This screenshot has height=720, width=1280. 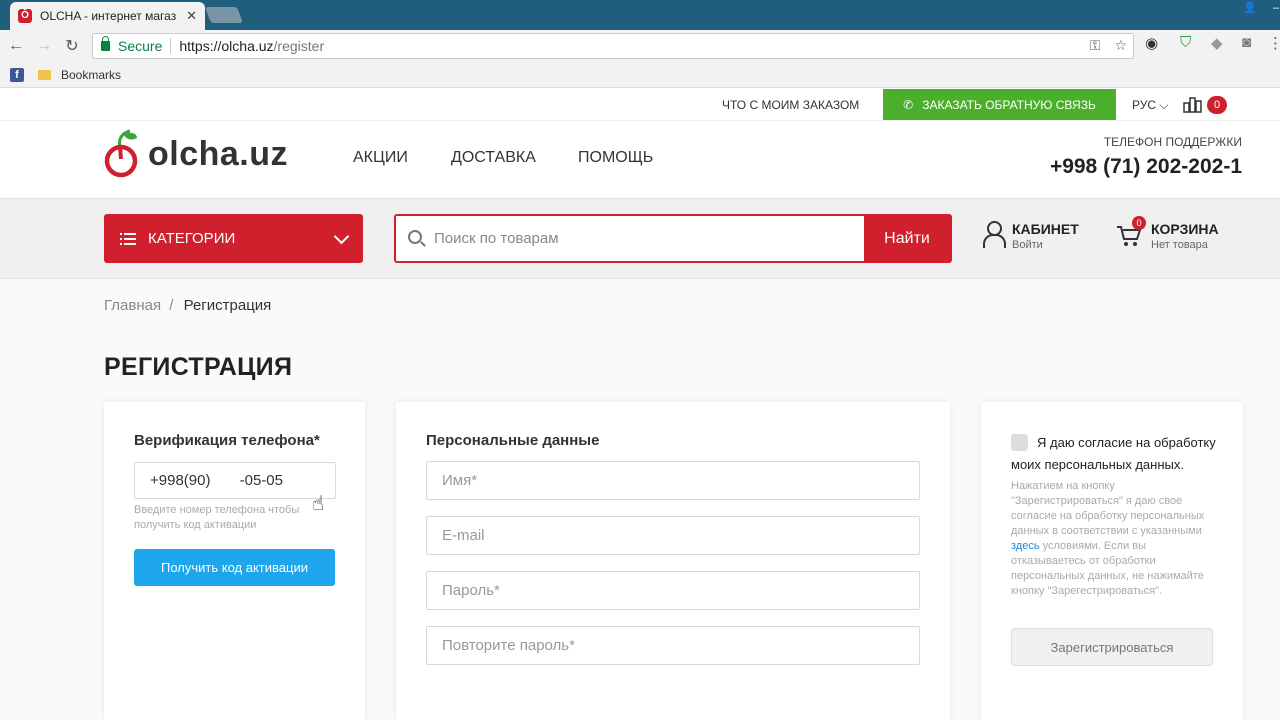 I want to click on categories-label: КАТЕГОРИИ, so click(x=192, y=238).